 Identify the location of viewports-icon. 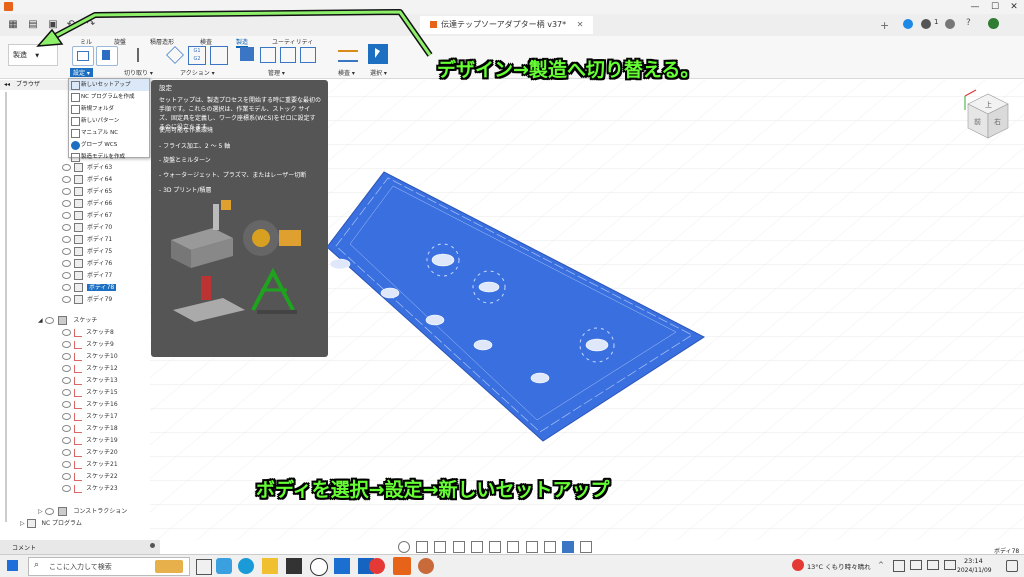
(531, 547).